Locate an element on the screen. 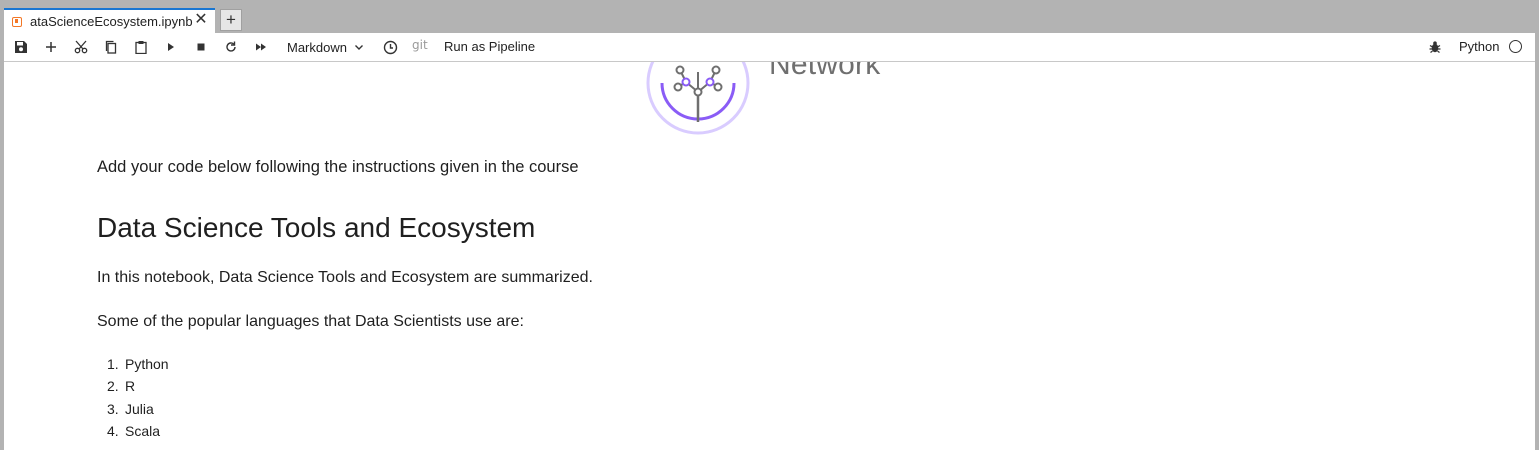  run-icon is located at coordinates (171, 47).